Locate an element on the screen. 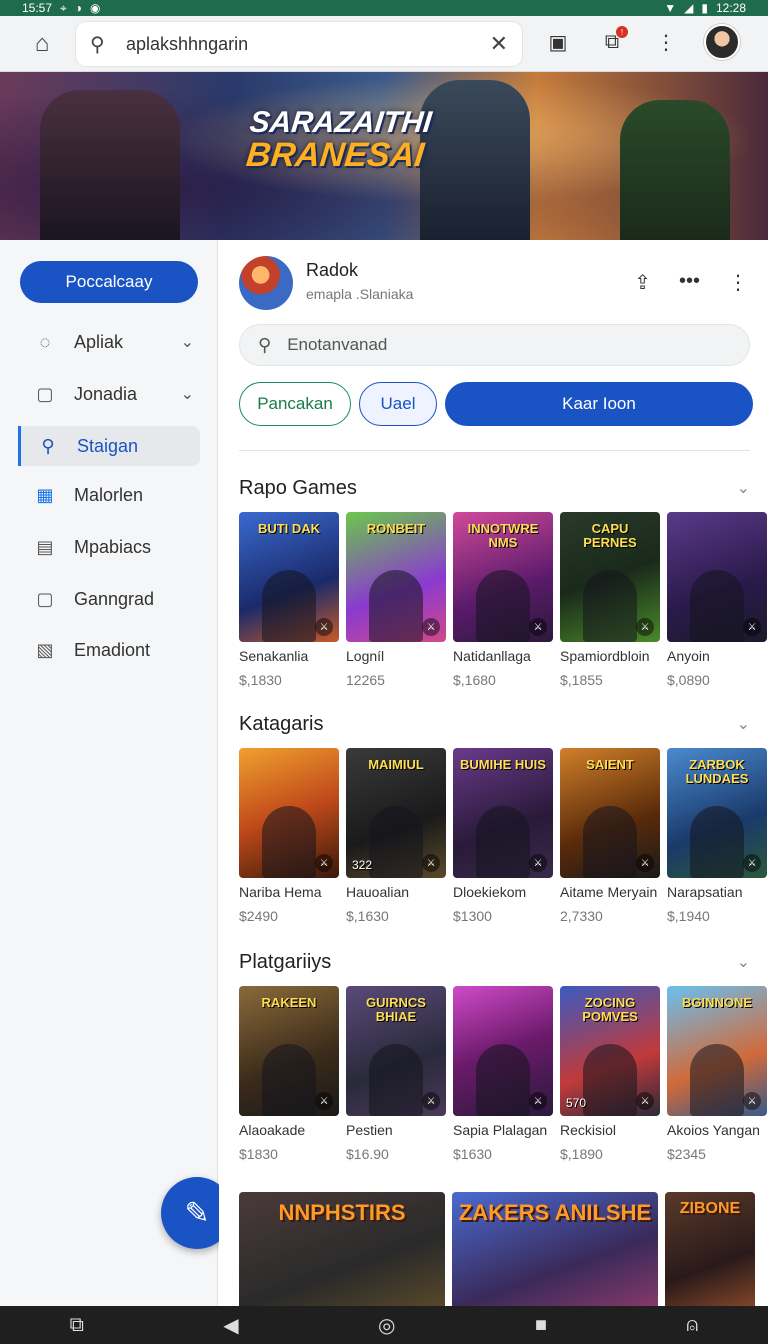  game-price: $,1940 is located at coordinates (688, 916).